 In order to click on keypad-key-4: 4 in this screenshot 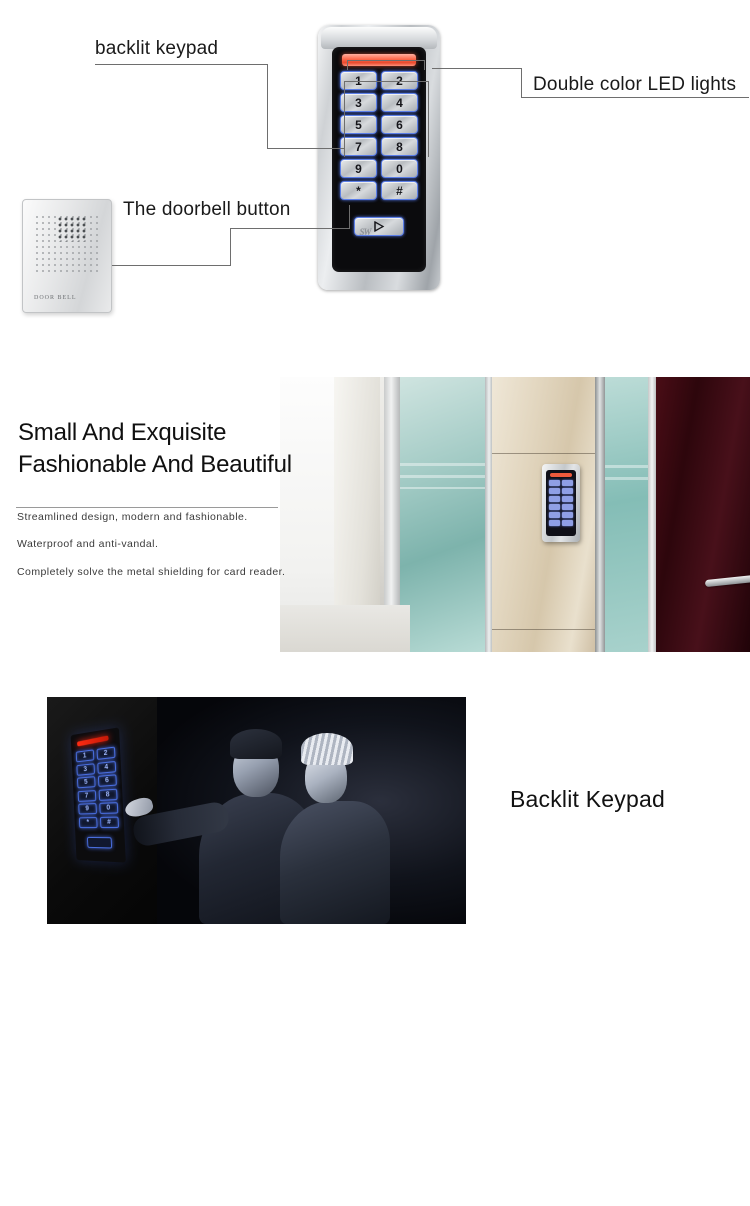, I will do `click(399, 102)`.